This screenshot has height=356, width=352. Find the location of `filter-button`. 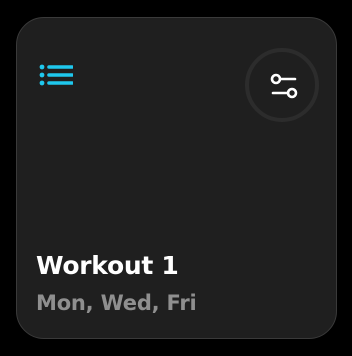

filter-button is located at coordinates (282, 85).